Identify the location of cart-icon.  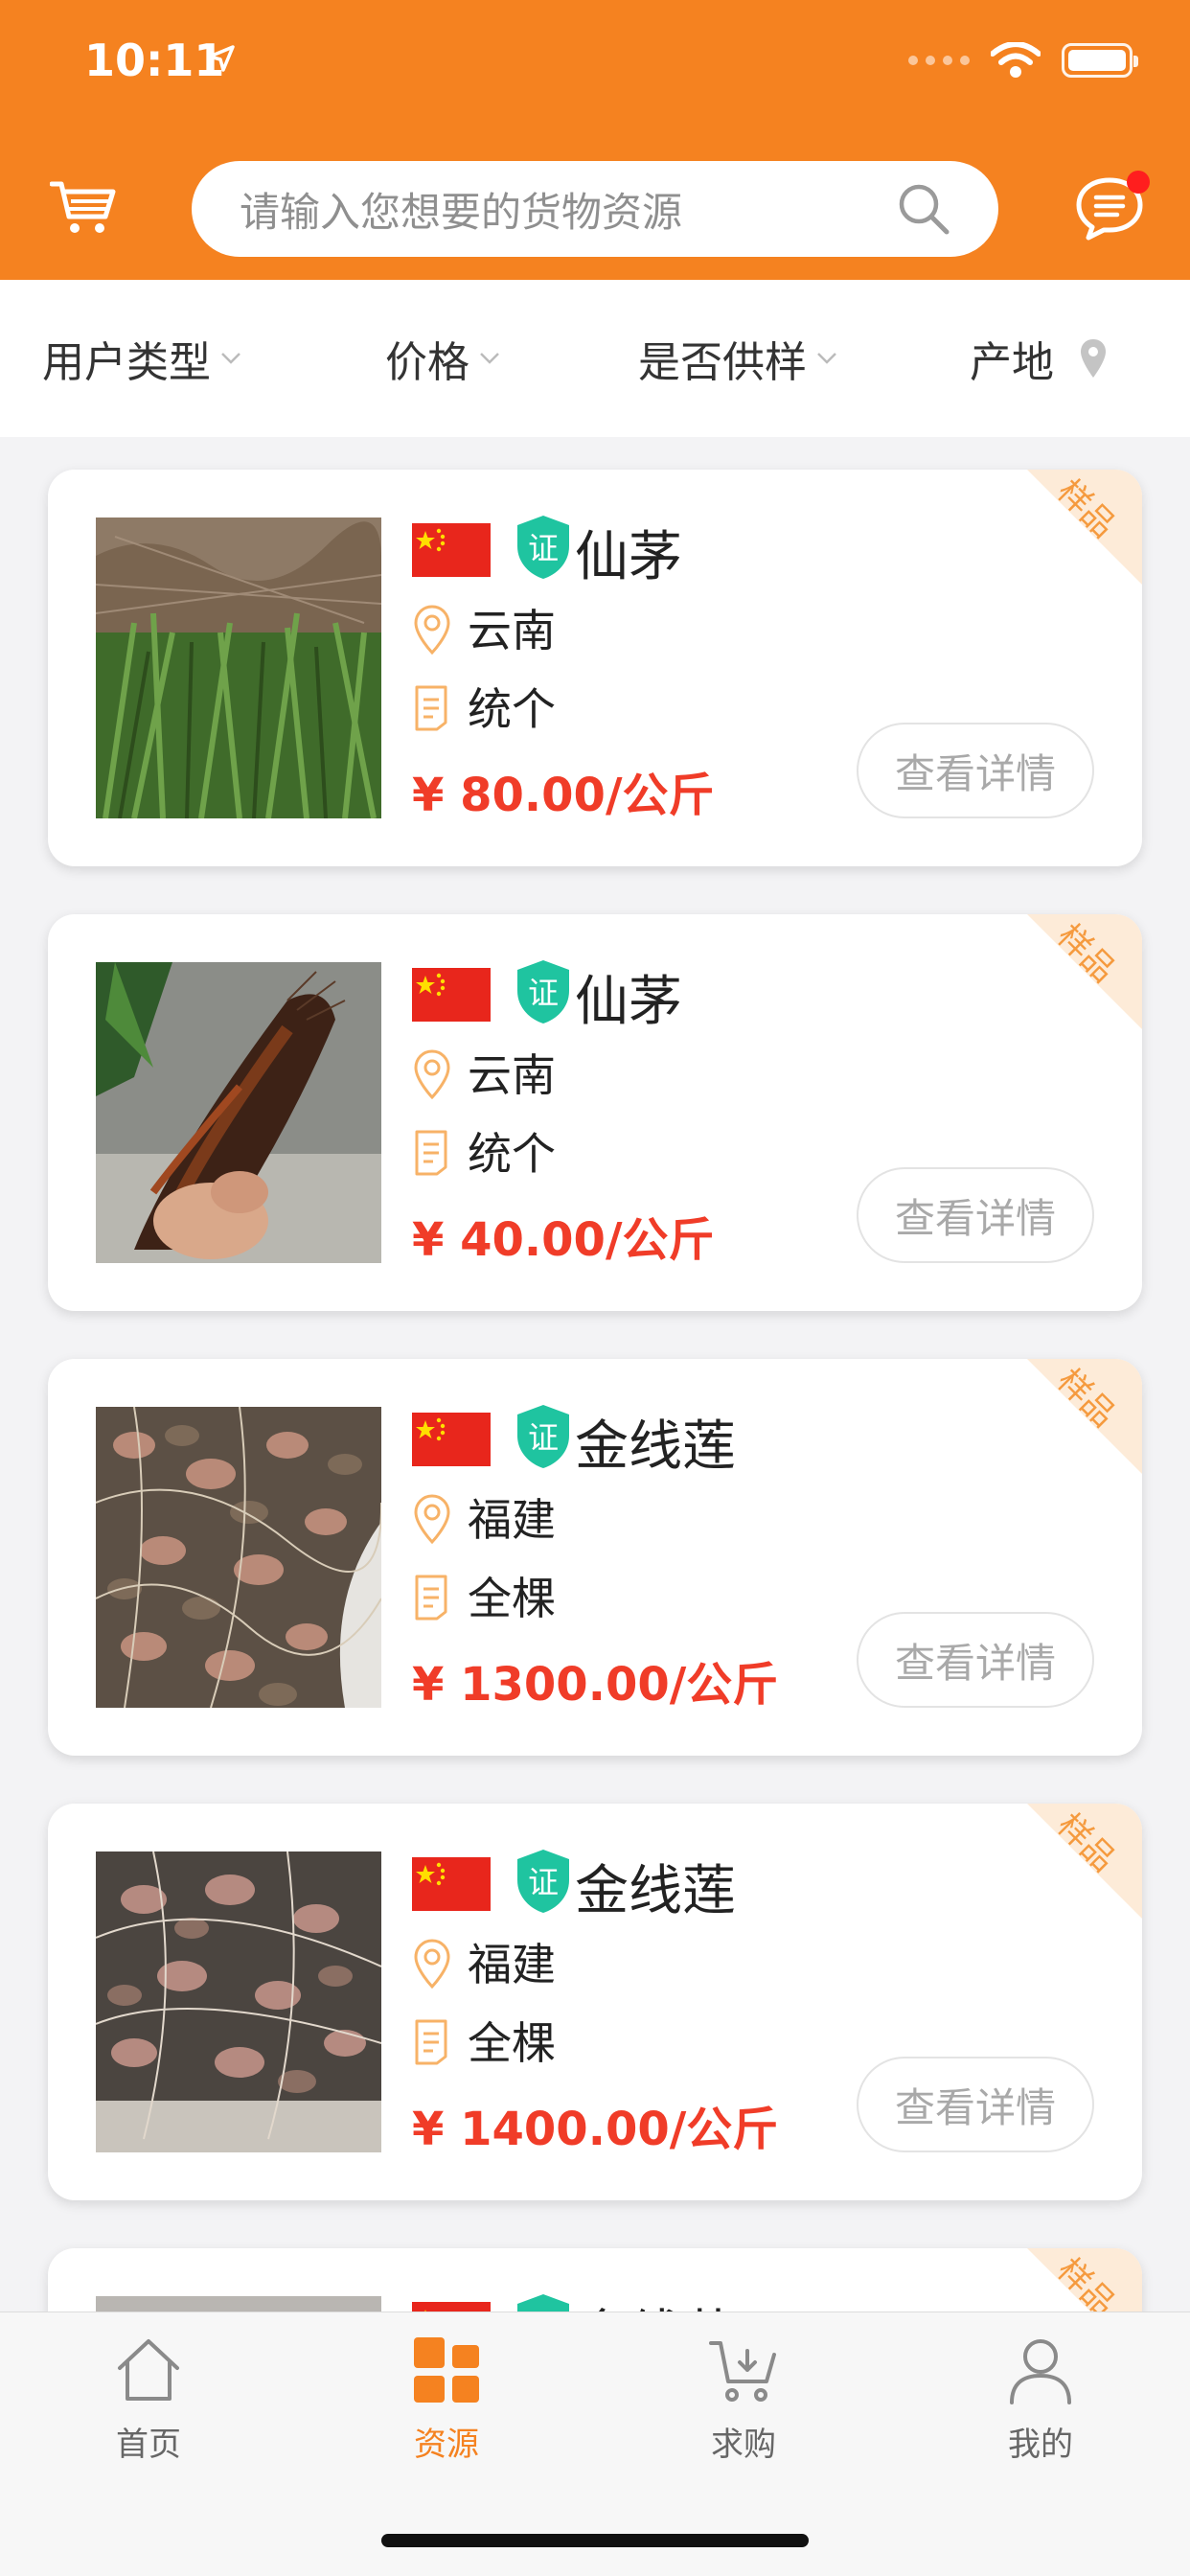
(84, 207).